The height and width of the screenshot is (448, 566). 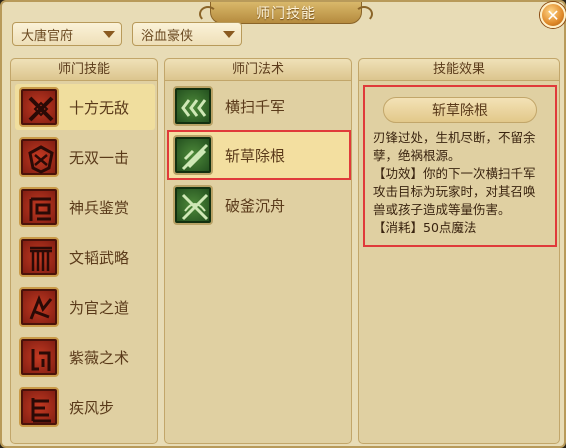 What do you see at coordinates (442, 209) in the screenshot?
I see `effect-line: 兽或孩子造成等量伤害。` at bounding box center [442, 209].